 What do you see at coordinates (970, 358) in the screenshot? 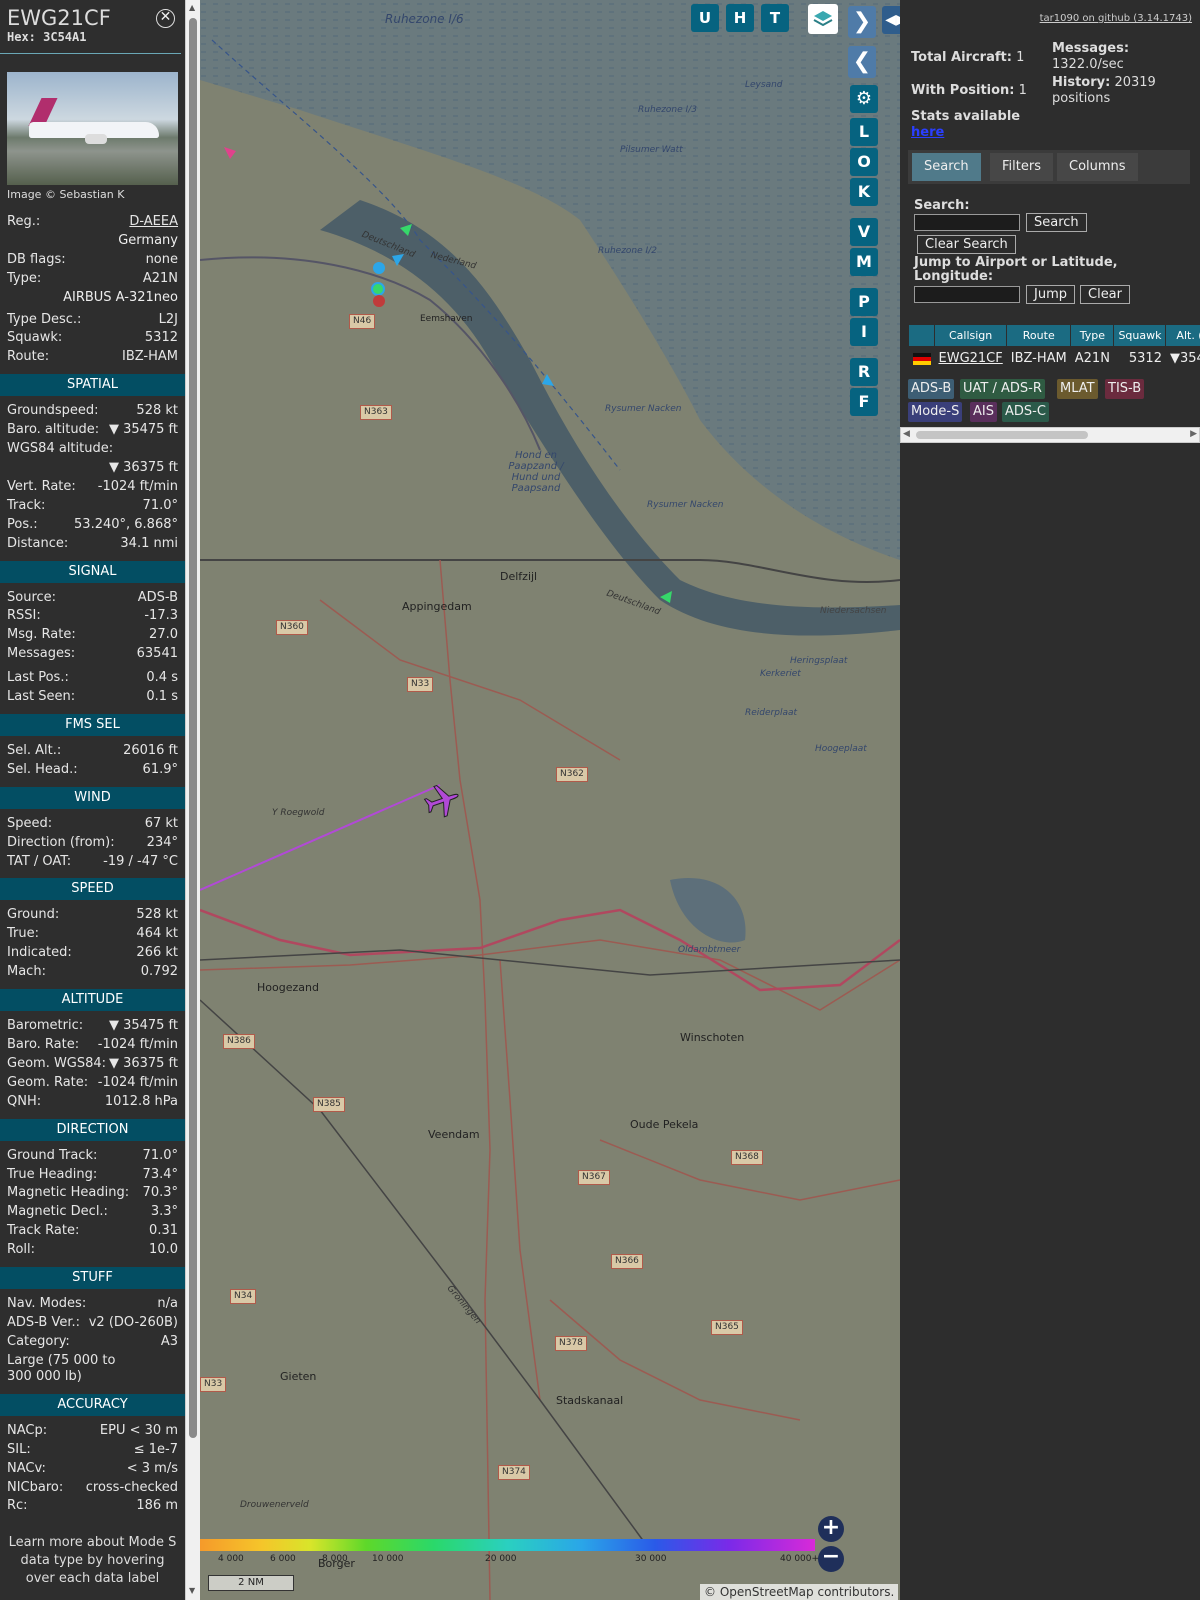
I see `row-callsign: EWG21CF` at bounding box center [970, 358].